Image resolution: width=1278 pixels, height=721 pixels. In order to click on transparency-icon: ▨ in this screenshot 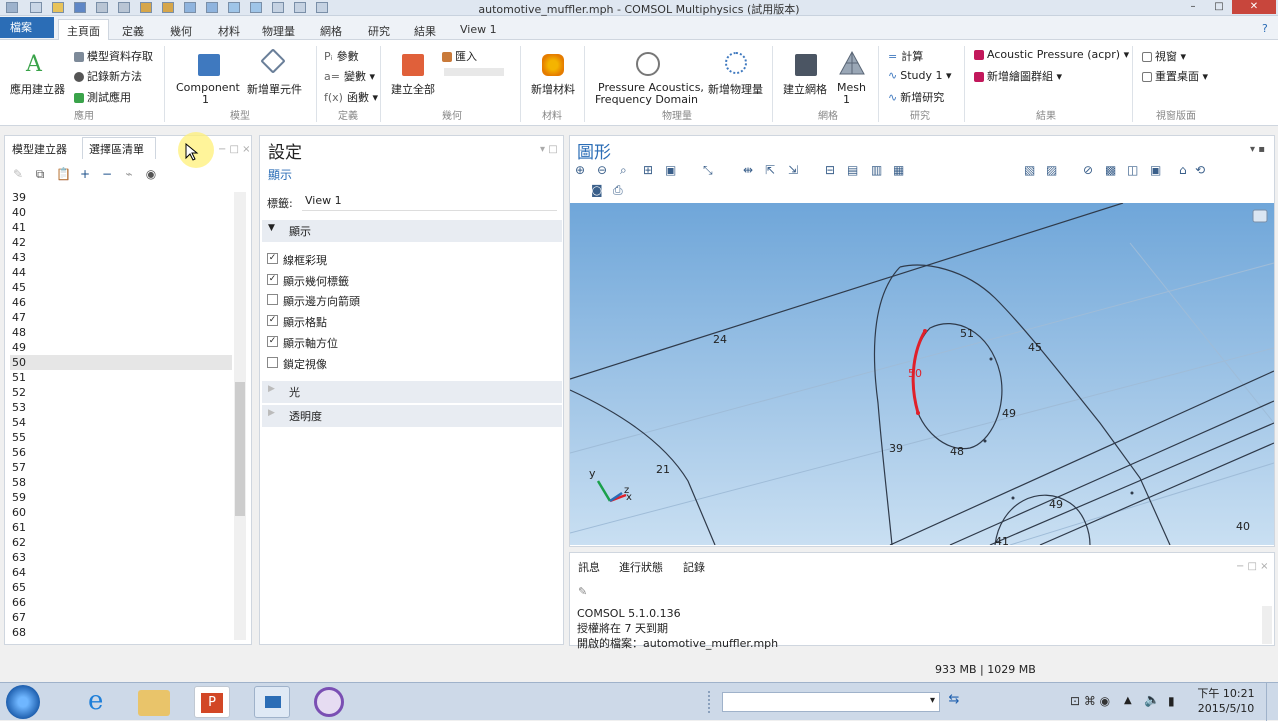, I will do `click(1051, 170)`.